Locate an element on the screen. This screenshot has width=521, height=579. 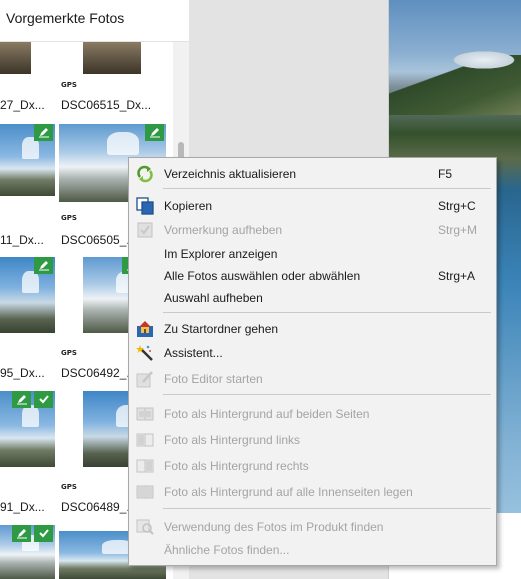
menu-item-show-in-explorer: Im Explorer anzeigen is located at coordinates (312, 254).